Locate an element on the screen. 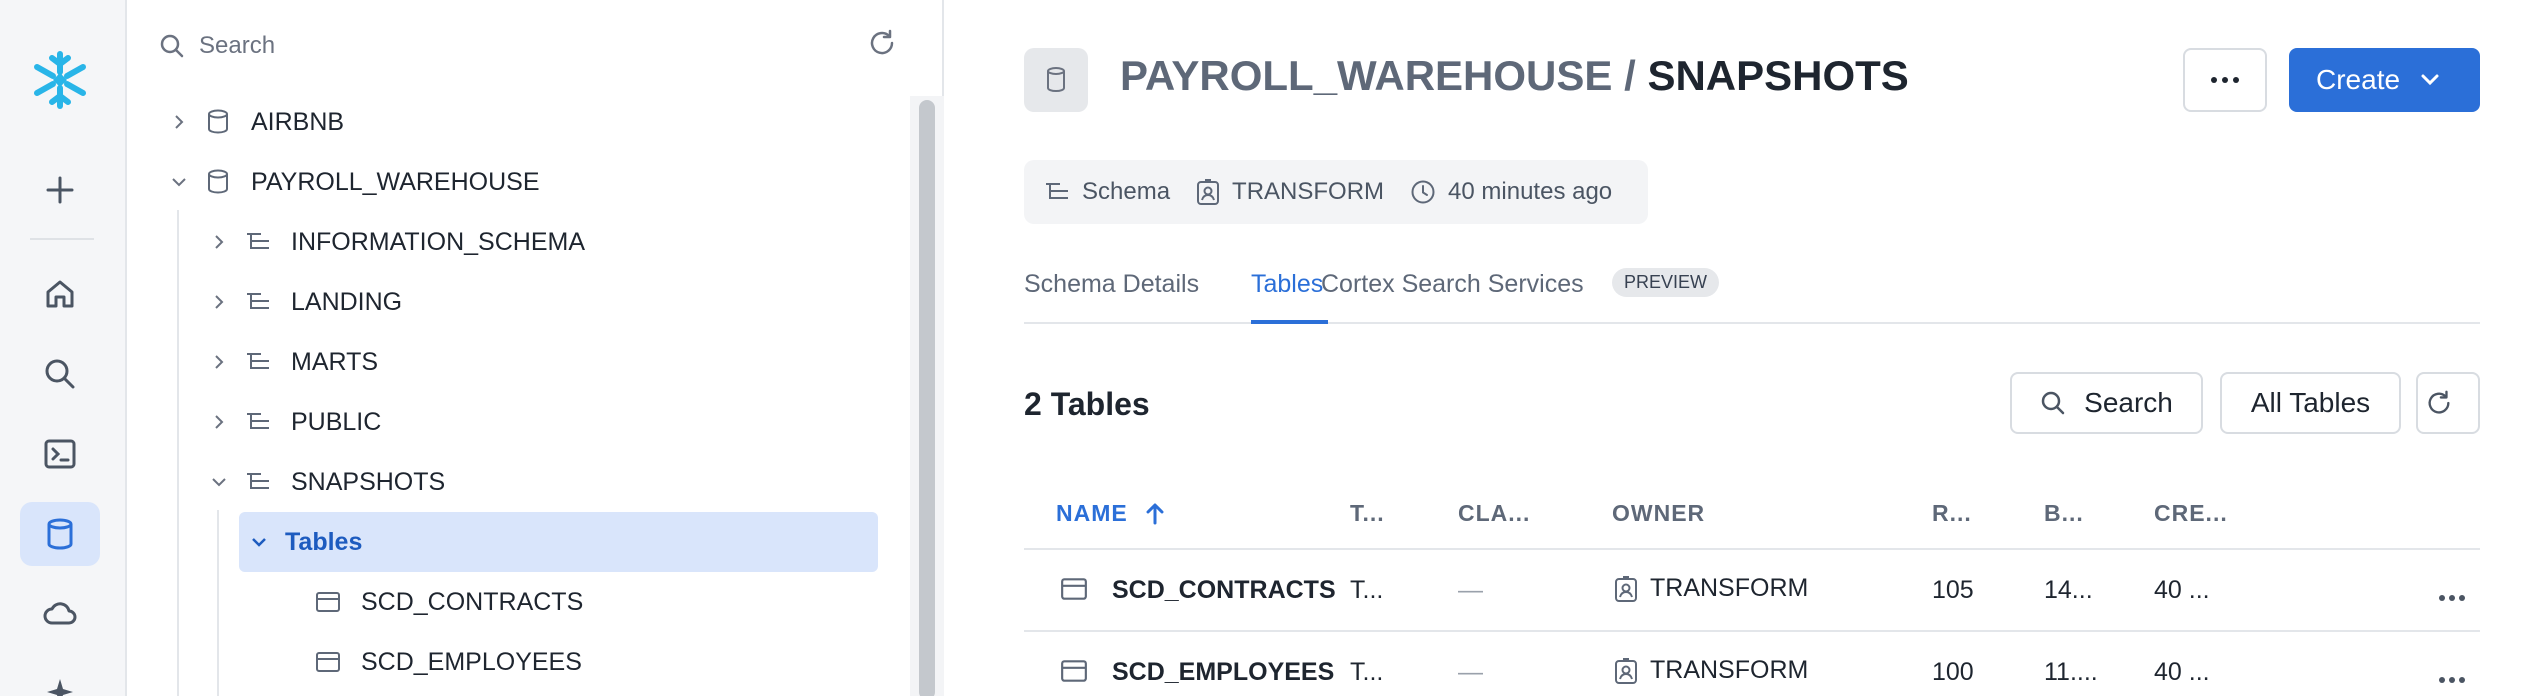 The height and width of the screenshot is (696, 2528). tree-item-scd-employees: SCD_EMPLOYEES is located at coordinates (448, 662).